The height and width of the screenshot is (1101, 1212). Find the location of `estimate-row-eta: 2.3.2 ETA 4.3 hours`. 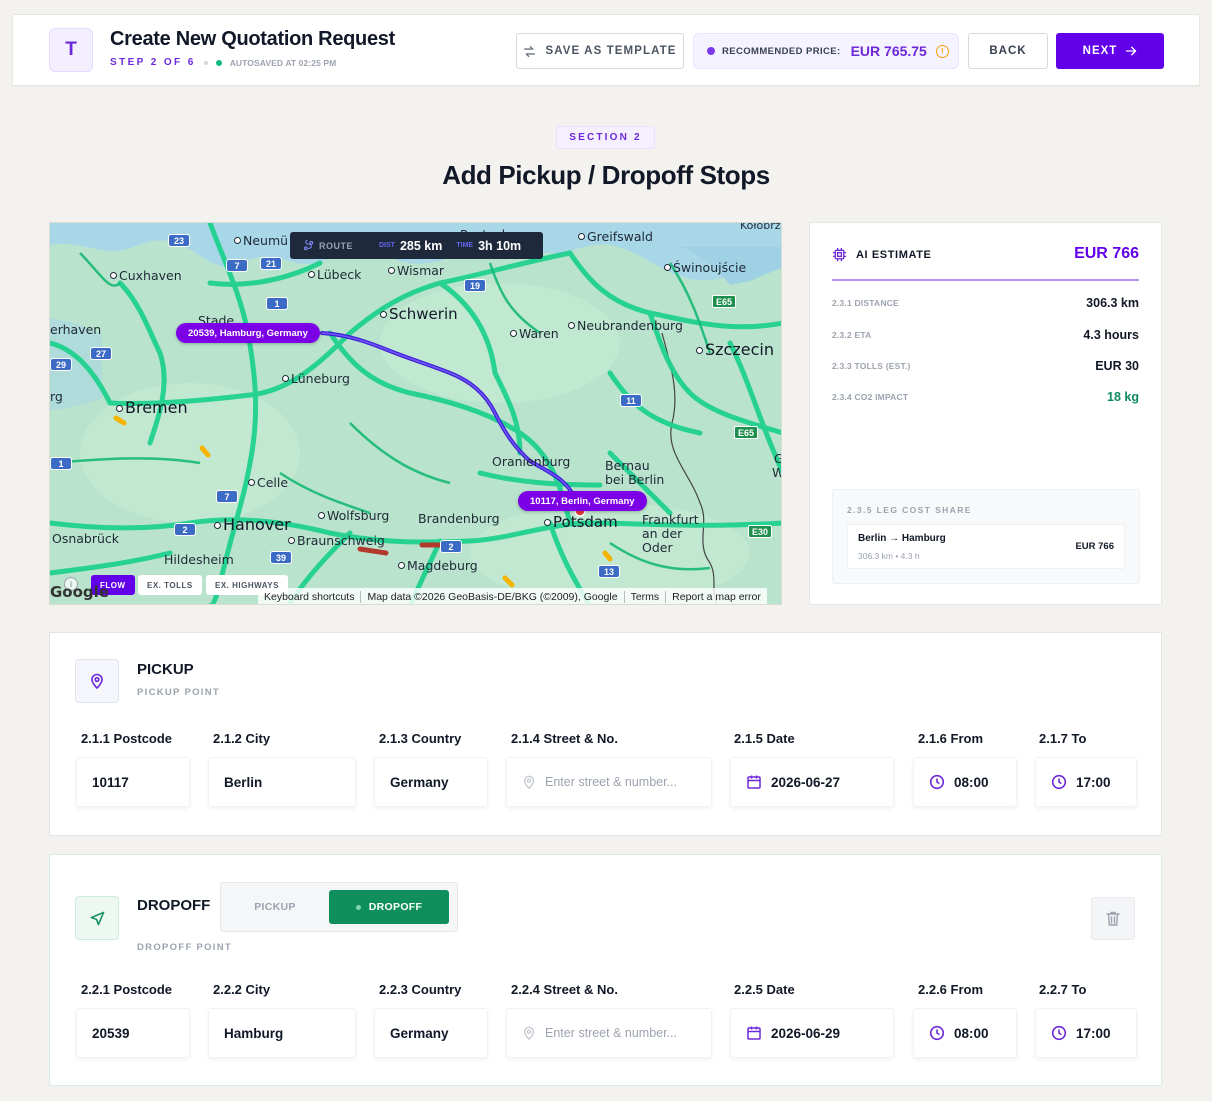

estimate-row-eta: 2.3.2 ETA 4.3 hours is located at coordinates (985, 335).